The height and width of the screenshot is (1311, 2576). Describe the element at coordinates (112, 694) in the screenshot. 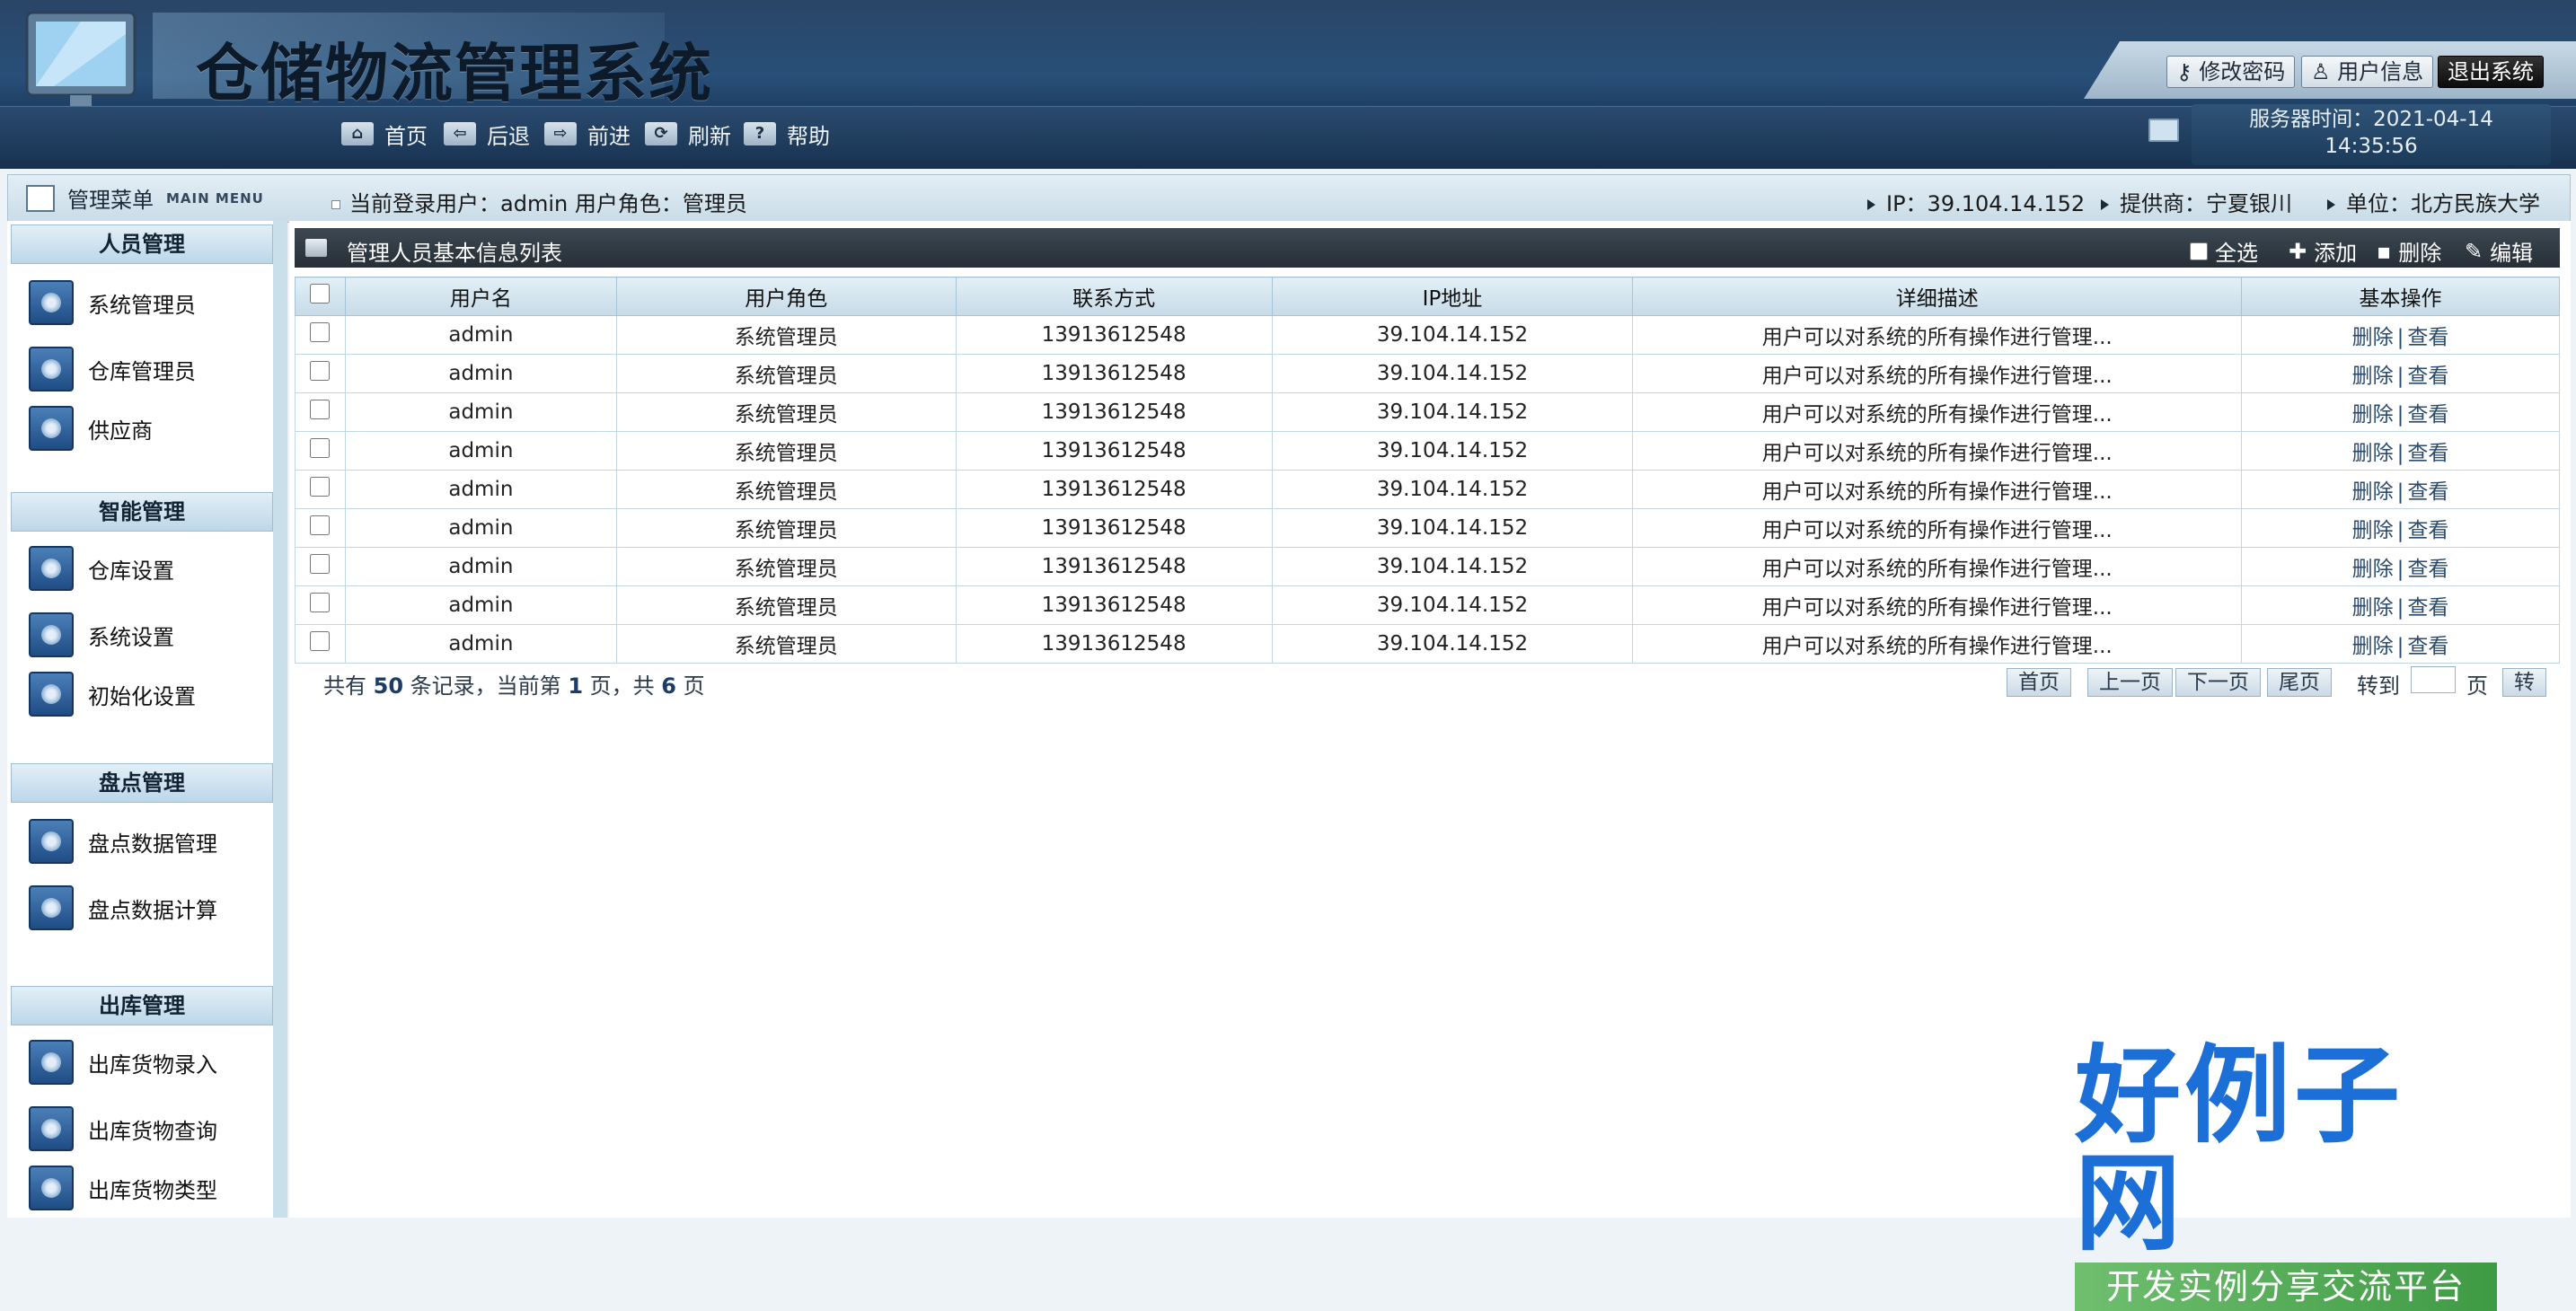

I see `sidebar-item-init-settings: 初始化设置` at that location.